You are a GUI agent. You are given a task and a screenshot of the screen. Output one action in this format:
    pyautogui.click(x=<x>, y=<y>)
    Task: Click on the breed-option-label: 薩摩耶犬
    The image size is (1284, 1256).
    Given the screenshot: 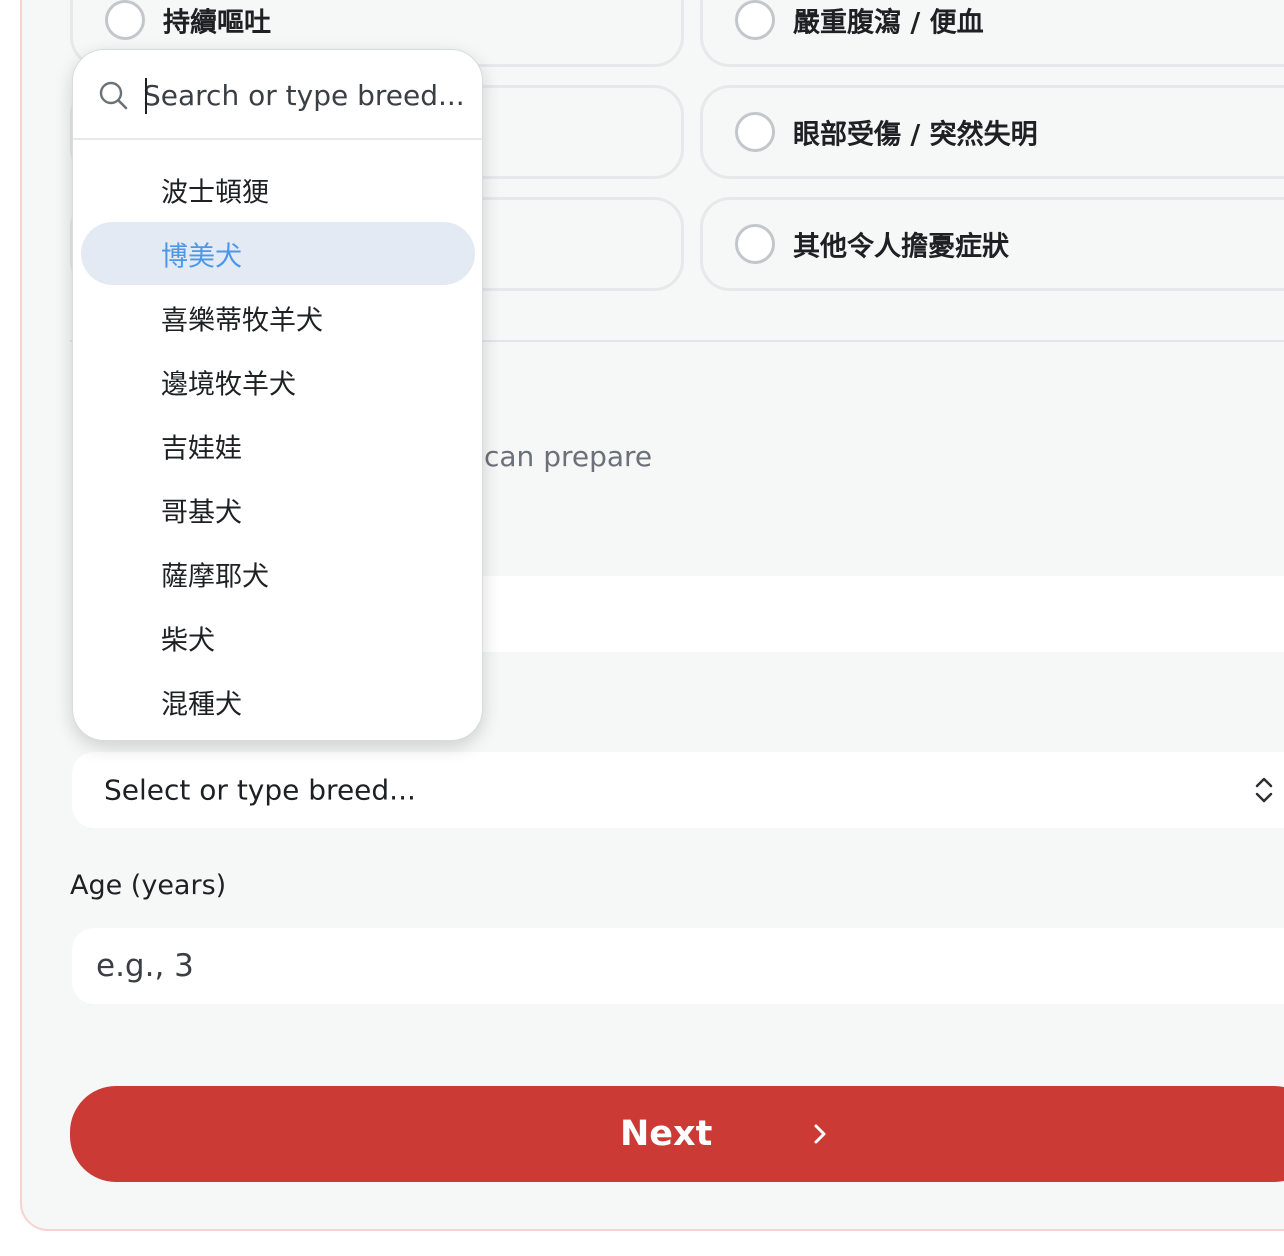 What is the action you would take?
    pyautogui.click(x=215, y=576)
    